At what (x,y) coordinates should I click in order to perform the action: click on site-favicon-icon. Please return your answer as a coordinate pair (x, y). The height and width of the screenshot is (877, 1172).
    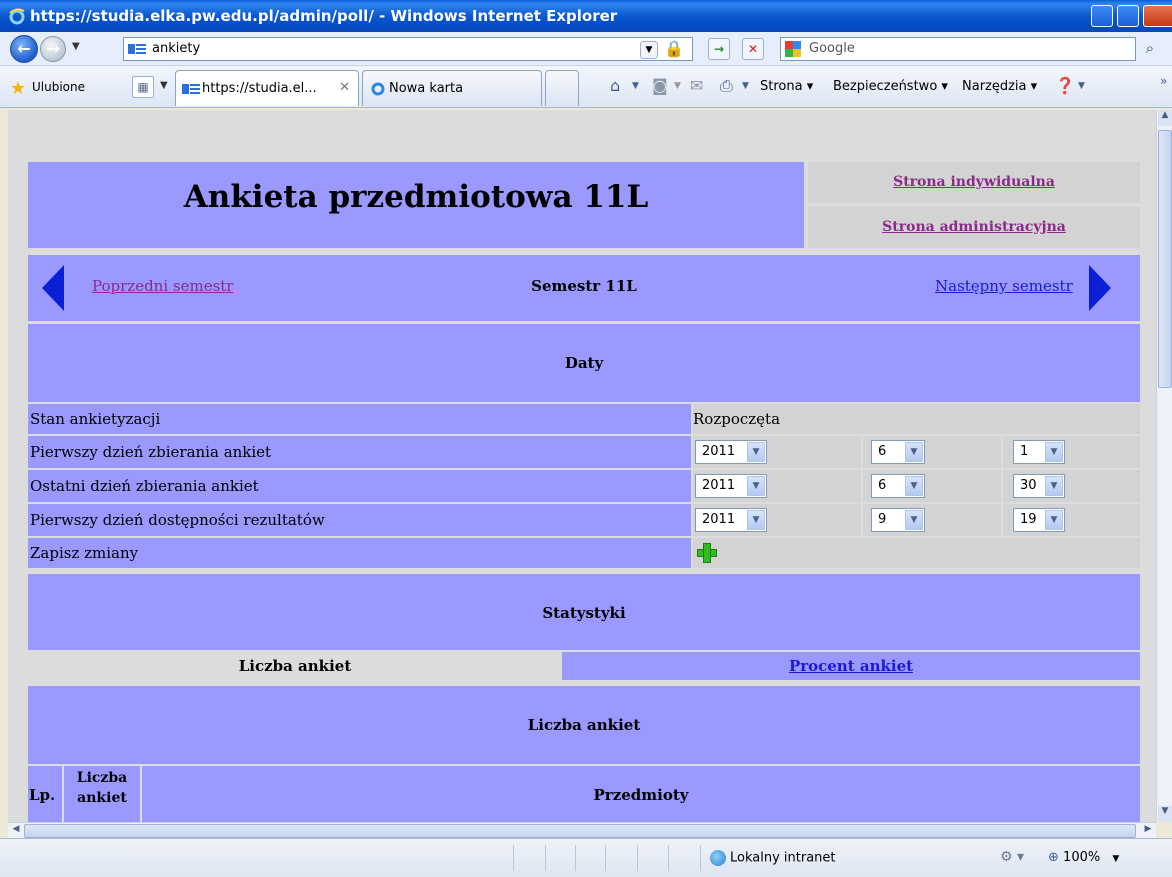
    Looking at the image, I should click on (137, 49).